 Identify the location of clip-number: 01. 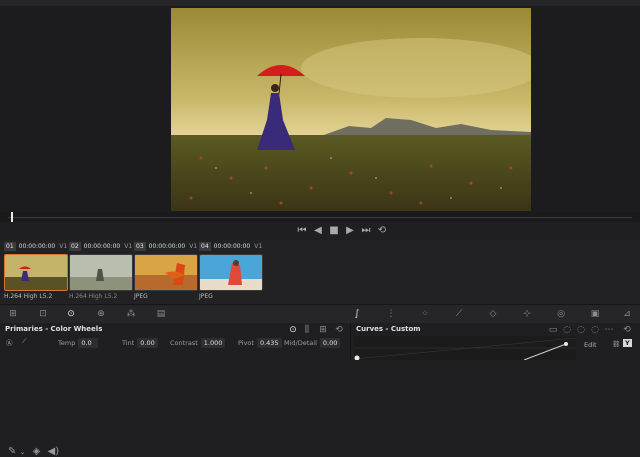
(10, 246).